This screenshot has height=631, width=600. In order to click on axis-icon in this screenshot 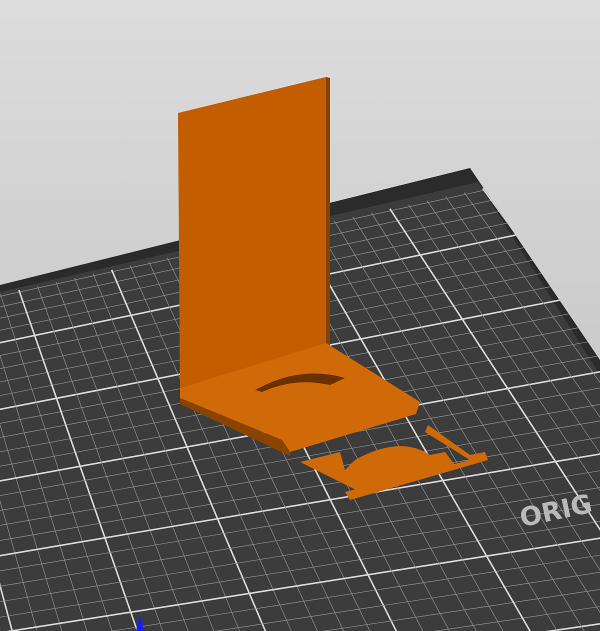, I will do `click(140, 623)`.